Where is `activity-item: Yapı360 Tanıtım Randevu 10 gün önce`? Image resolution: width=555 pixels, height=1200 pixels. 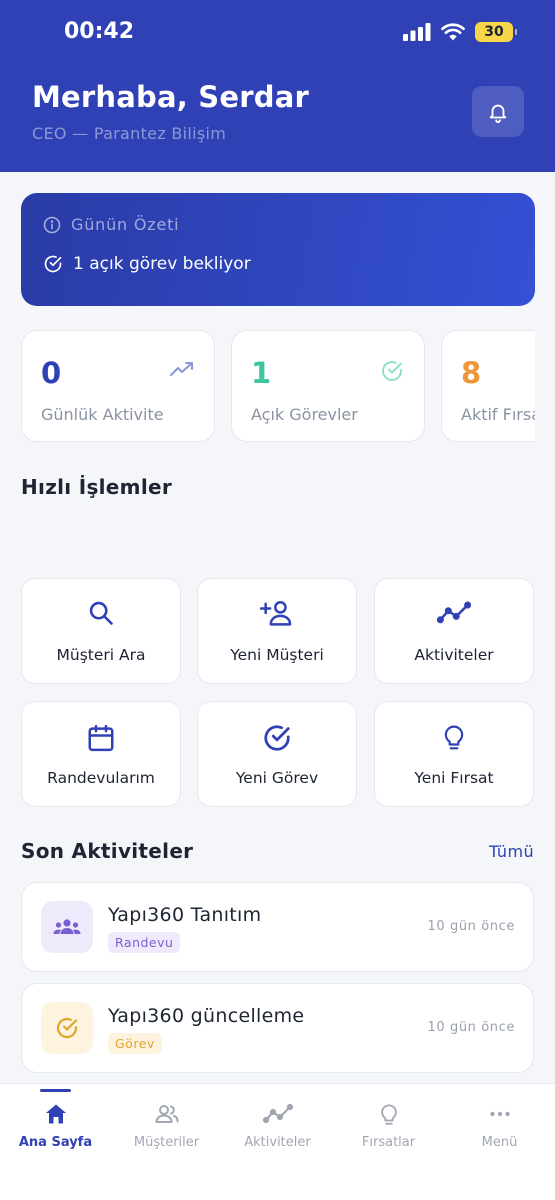 activity-item: Yapı360 Tanıtım Randevu 10 gün önce is located at coordinates (277, 927).